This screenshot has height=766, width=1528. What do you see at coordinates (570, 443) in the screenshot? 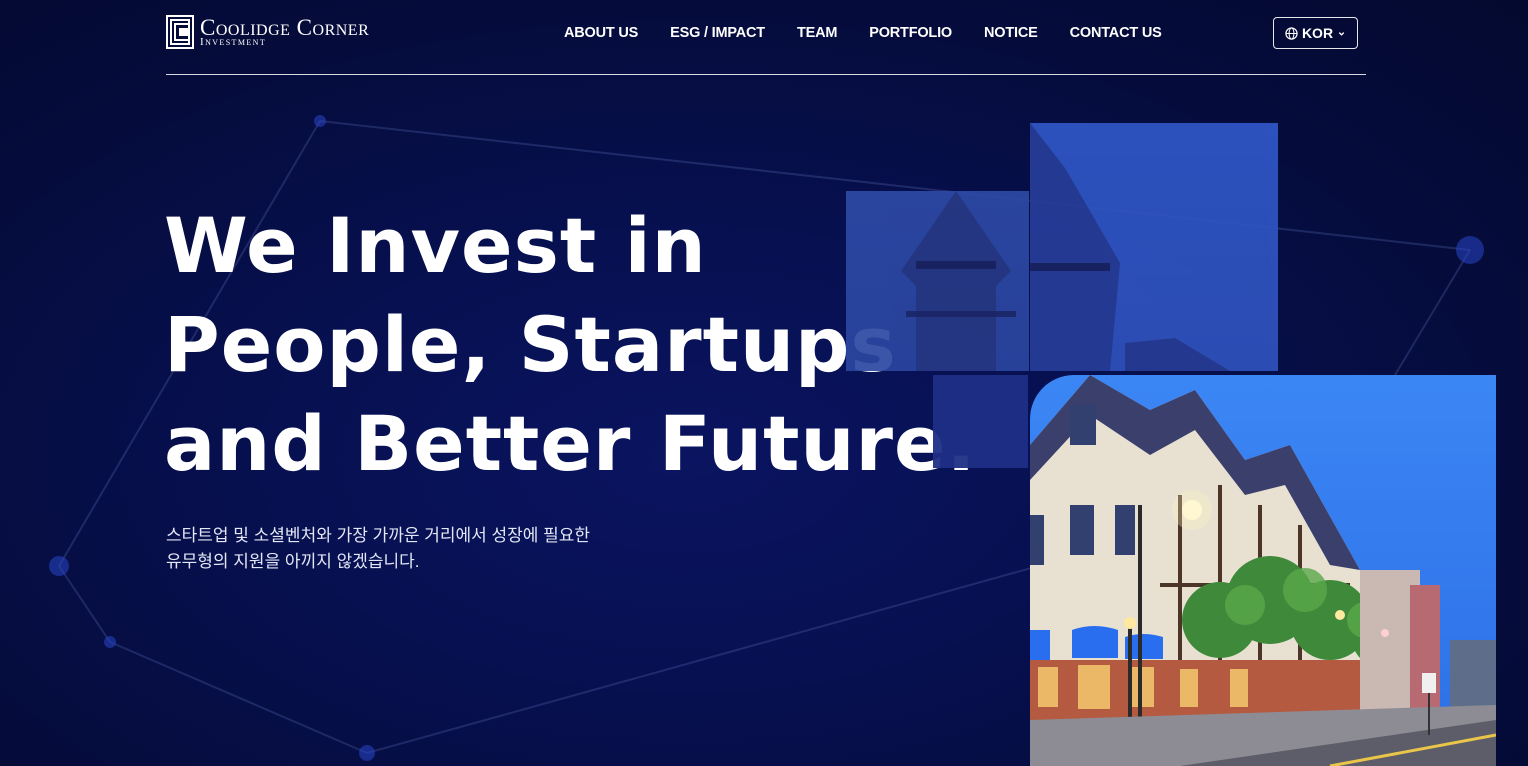
I see `headline-line-3: and Better Future.` at bounding box center [570, 443].